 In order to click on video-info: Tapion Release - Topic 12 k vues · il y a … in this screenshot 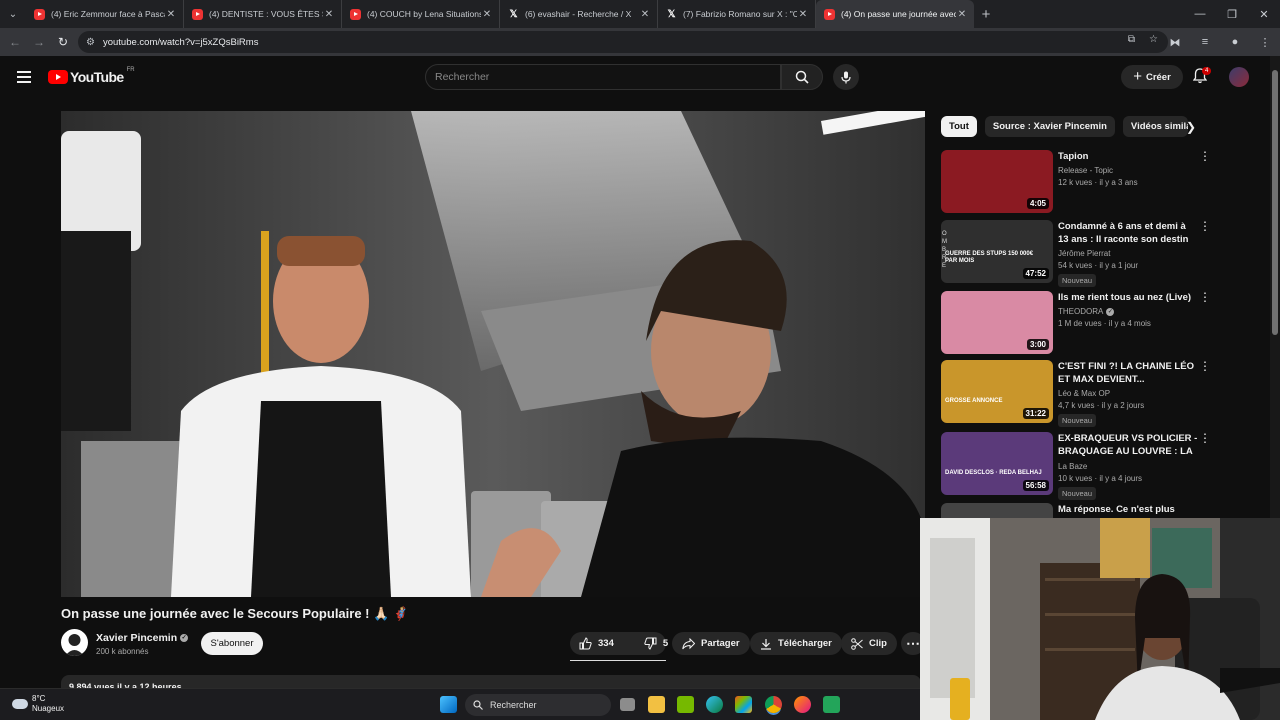, I will do `click(1128, 168)`.